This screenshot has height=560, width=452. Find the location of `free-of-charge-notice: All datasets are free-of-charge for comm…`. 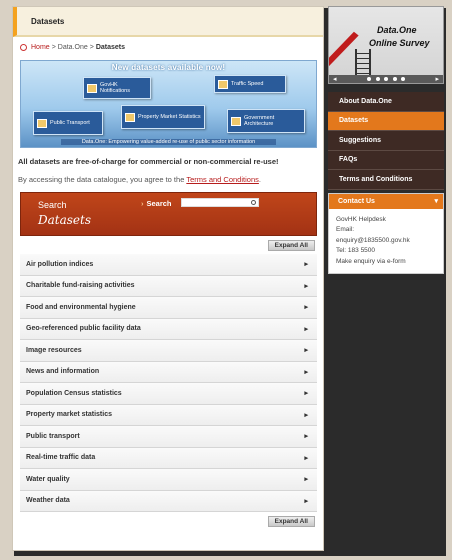

free-of-charge-notice: All datasets are free-of-charge for comm… is located at coordinates (148, 161).